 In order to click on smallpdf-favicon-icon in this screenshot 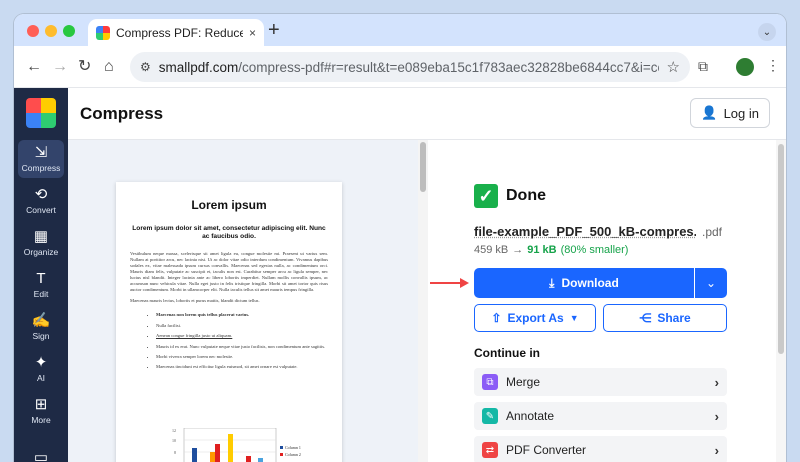, I will do `click(103, 32)`.